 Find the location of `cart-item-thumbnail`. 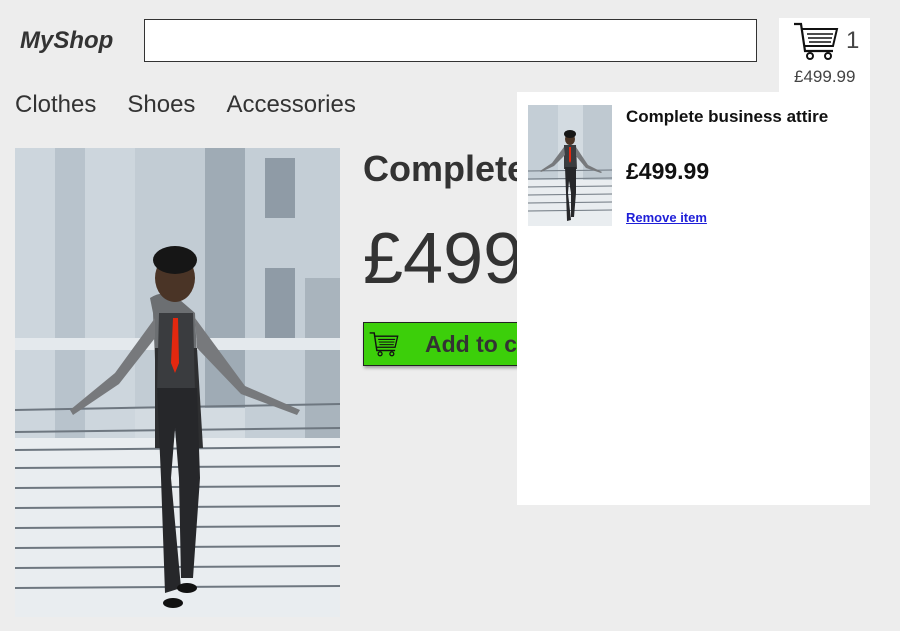

cart-item-thumbnail is located at coordinates (570, 165).